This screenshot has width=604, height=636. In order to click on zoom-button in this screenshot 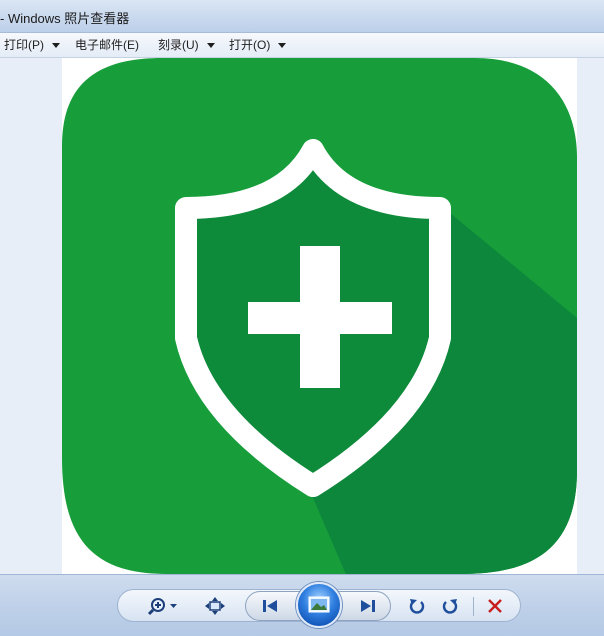, I will do `click(163, 606)`.